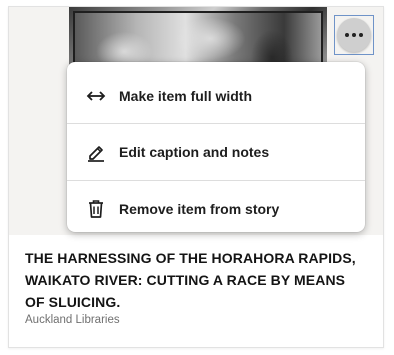 The image size is (394, 355). Describe the element at coordinates (194, 152) in the screenshot. I see `menu-item-label: Edit caption and notes` at that location.